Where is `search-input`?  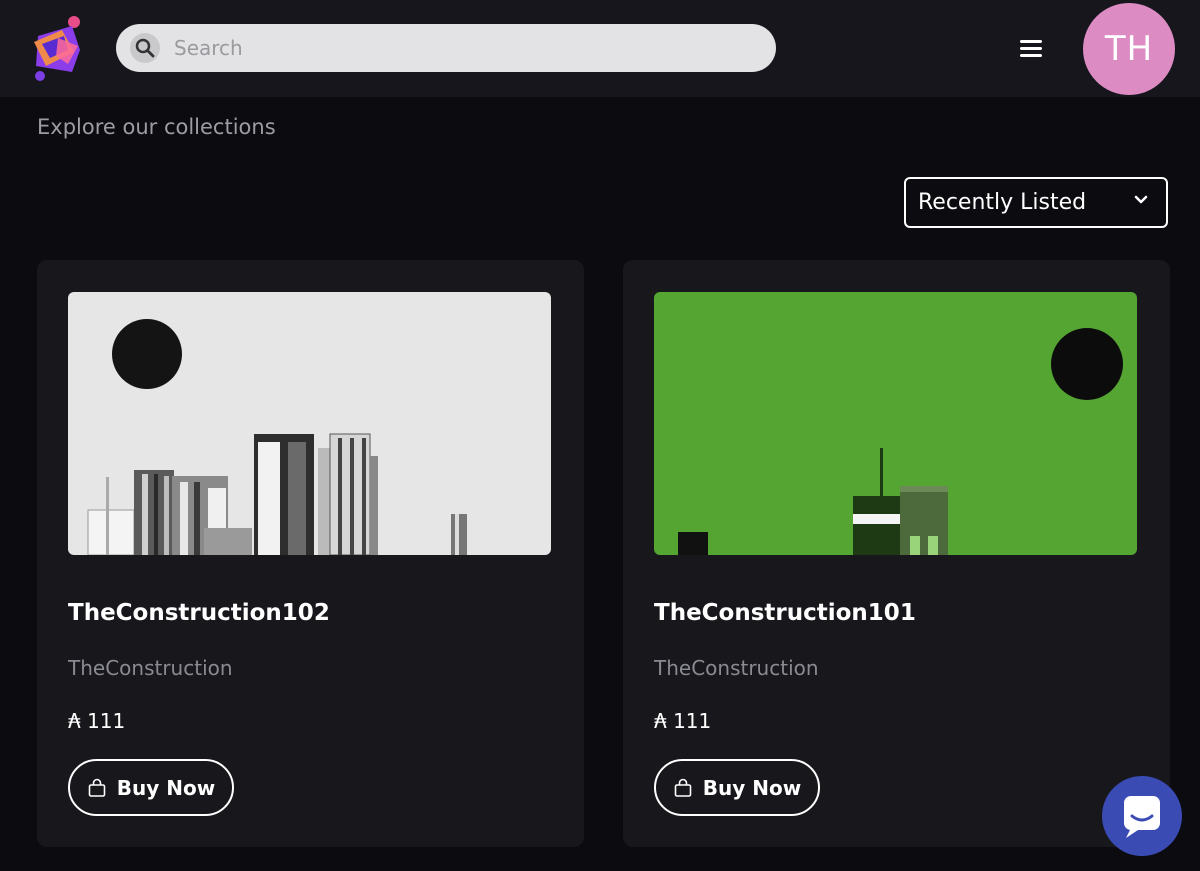
search-input is located at coordinates (469, 48).